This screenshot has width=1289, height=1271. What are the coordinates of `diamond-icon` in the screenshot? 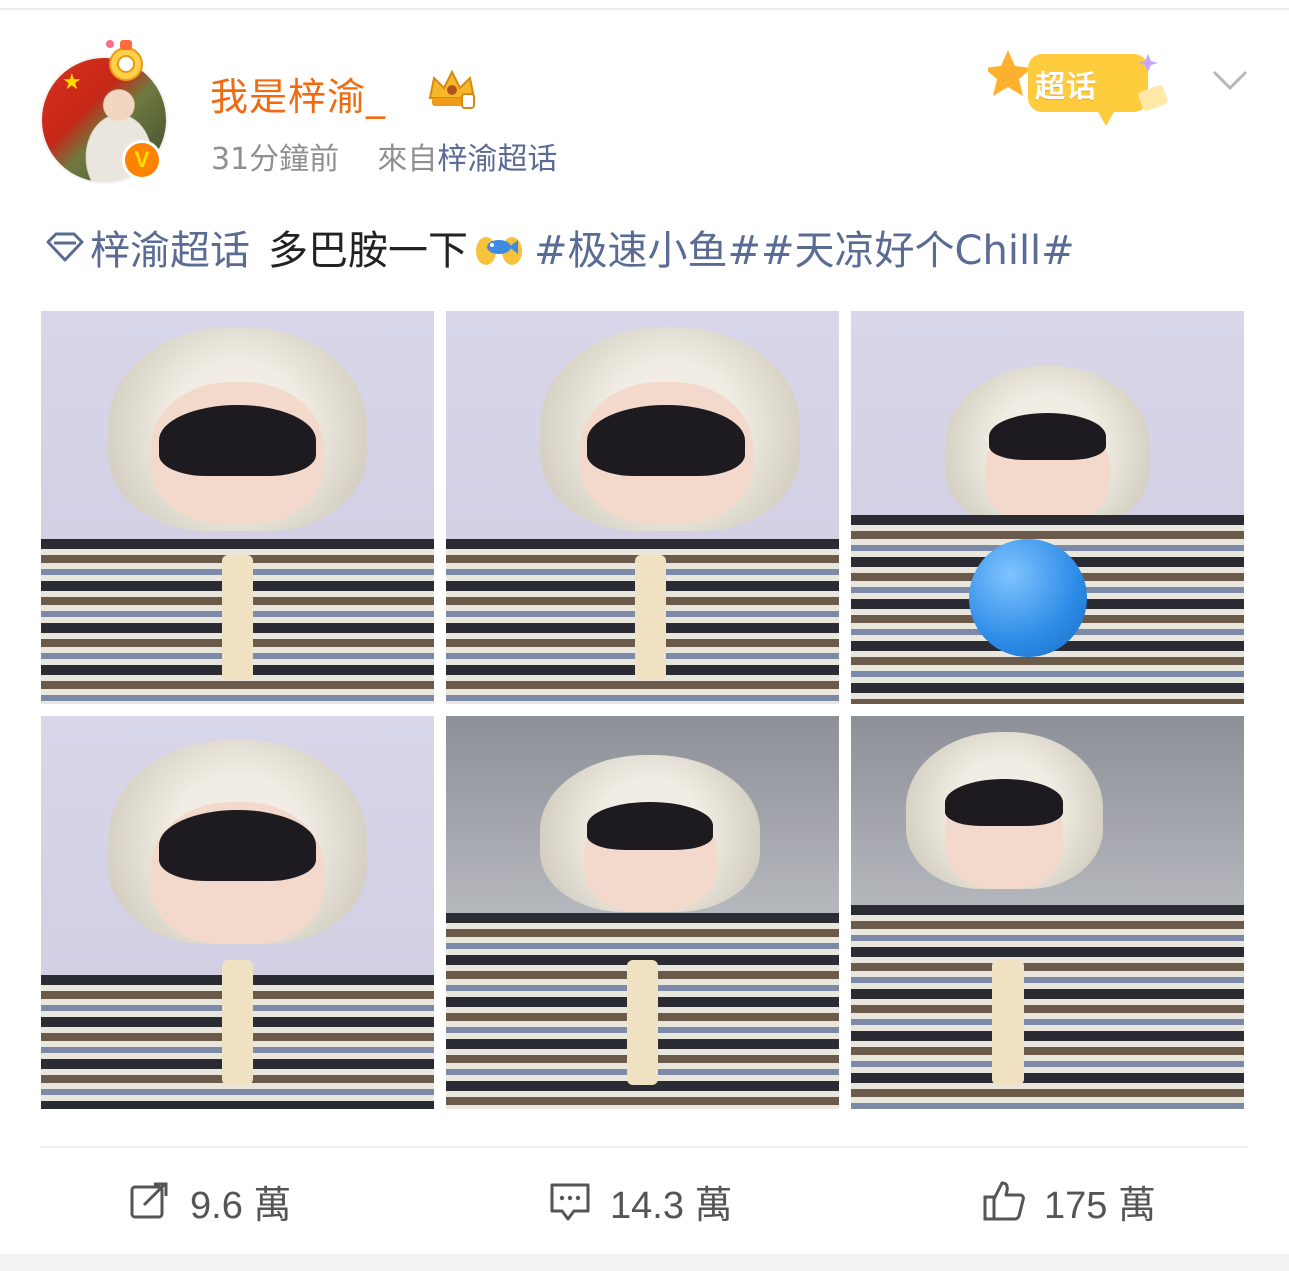 It's located at (65, 247).